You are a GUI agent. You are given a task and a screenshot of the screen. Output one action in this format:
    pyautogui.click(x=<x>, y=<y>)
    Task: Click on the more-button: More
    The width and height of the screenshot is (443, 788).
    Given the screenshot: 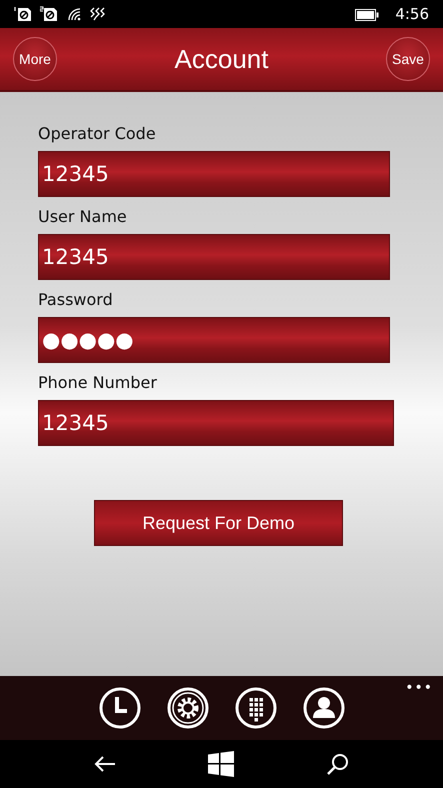 What is the action you would take?
    pyautogui.click(x=35, y=59)
    